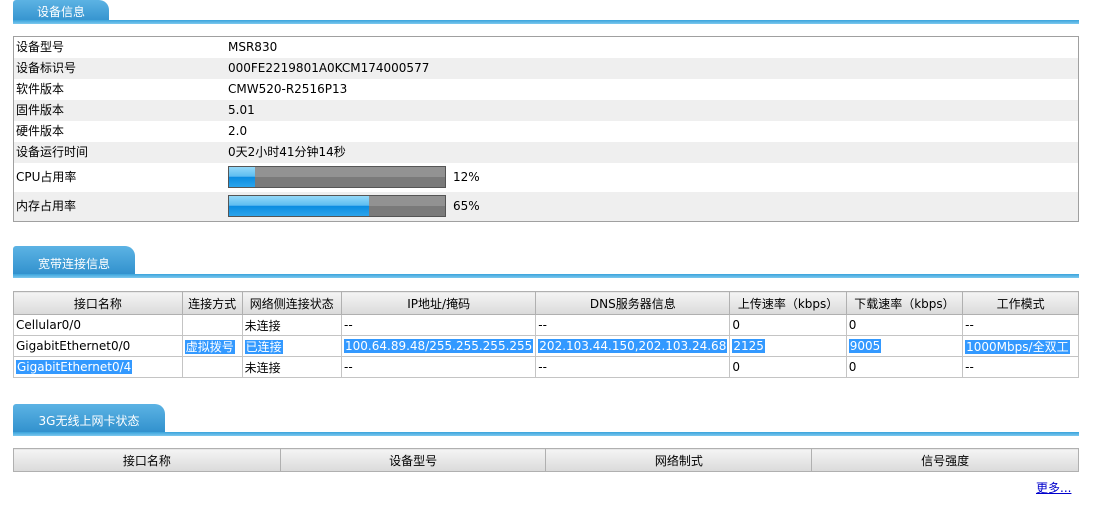  Describe the element at coordinates (263, 346) in the screenshot. I see `cell-connect-status: 已连接` at that location.